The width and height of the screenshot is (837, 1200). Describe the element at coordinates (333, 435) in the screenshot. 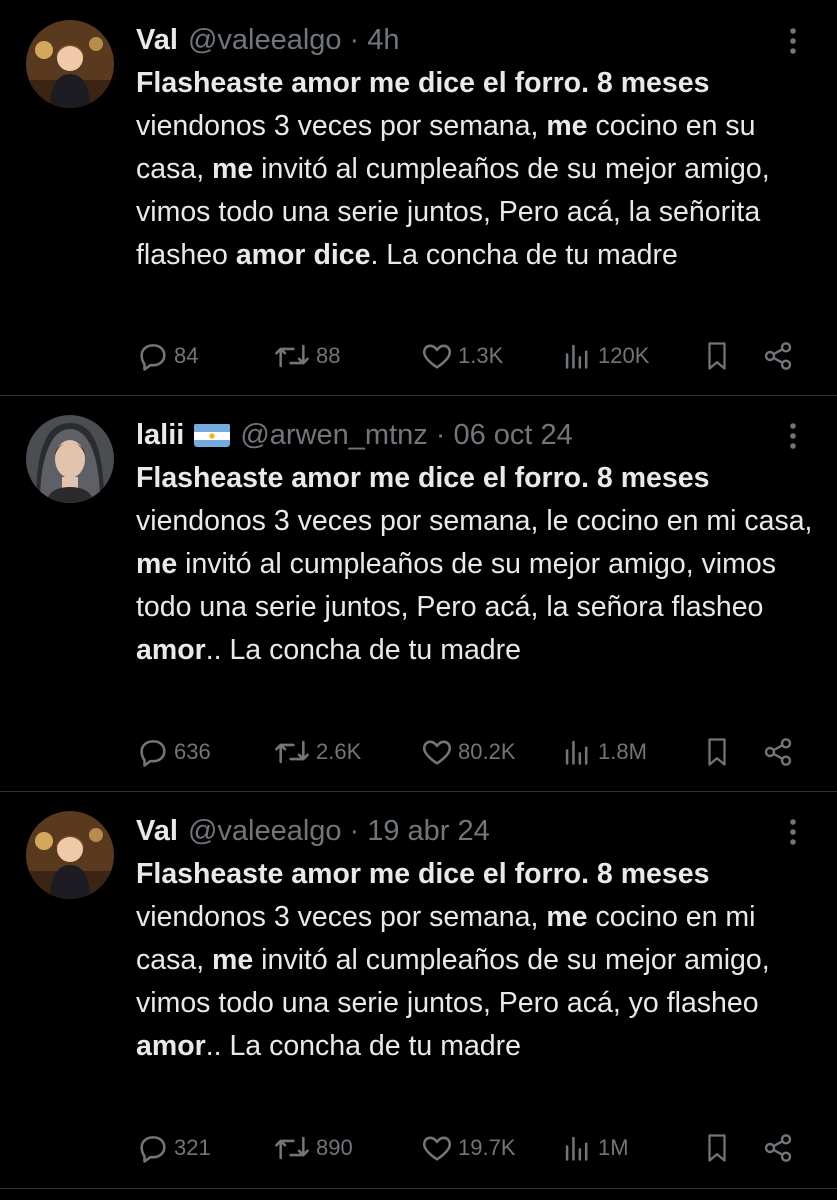

I see `author-handle: @arwen_mtnz` at that location.